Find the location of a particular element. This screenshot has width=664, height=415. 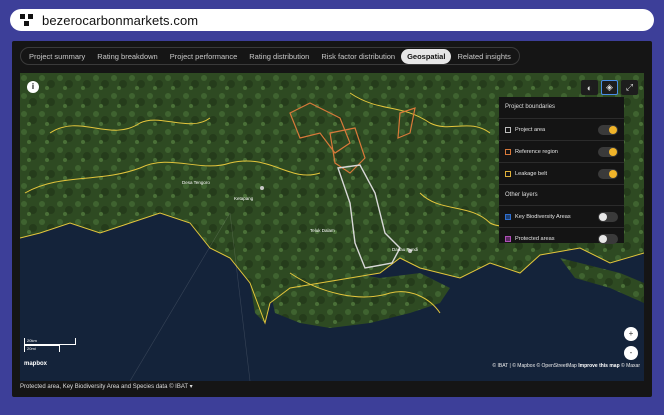

protected-areas-toggle is located at coordinates (608, 239).